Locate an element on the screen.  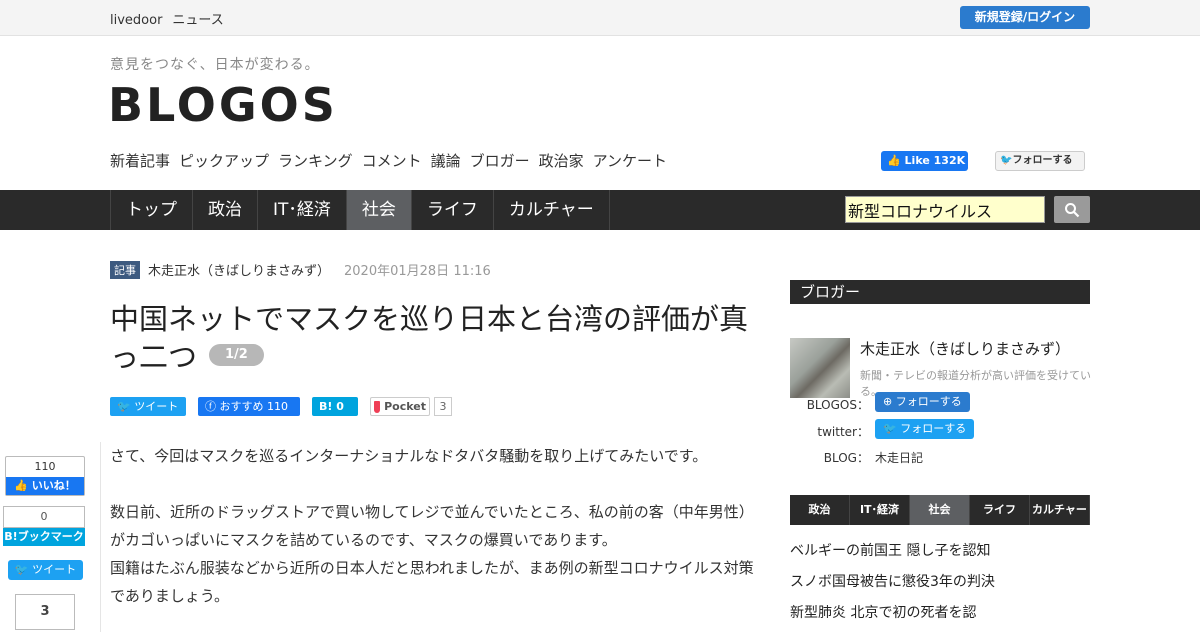
subnav-new: 新着記事 is located at coordinates (140, 160).